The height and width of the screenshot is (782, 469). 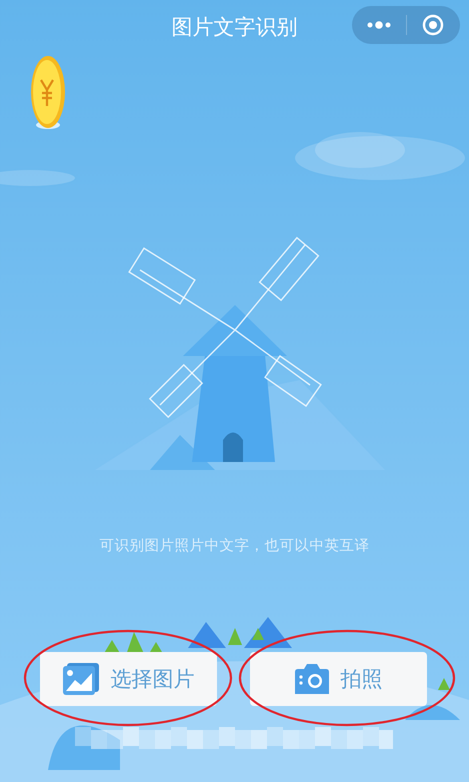 What do you see at coordinates (311, 679) in the screenshot?
I see `camera-icon` at bounding box center [311, 679].